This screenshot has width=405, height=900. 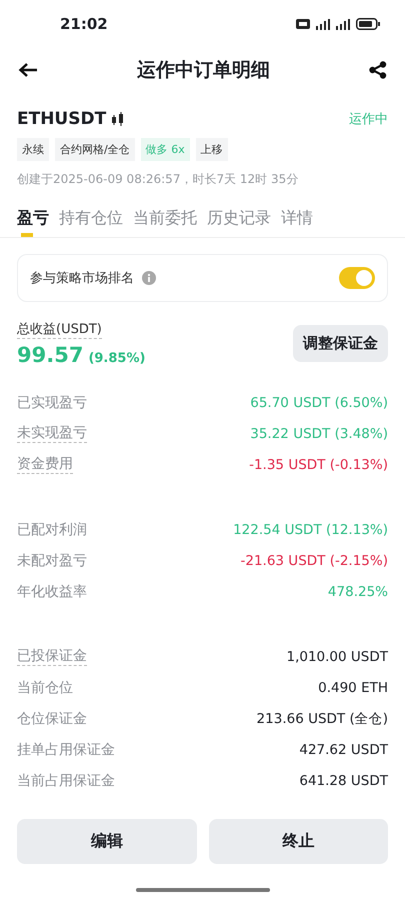 What do you see at coordinates (66, 781) in the screenshot?
I see `row-label: 当前占用保证金` at bounding box center [66, 781].